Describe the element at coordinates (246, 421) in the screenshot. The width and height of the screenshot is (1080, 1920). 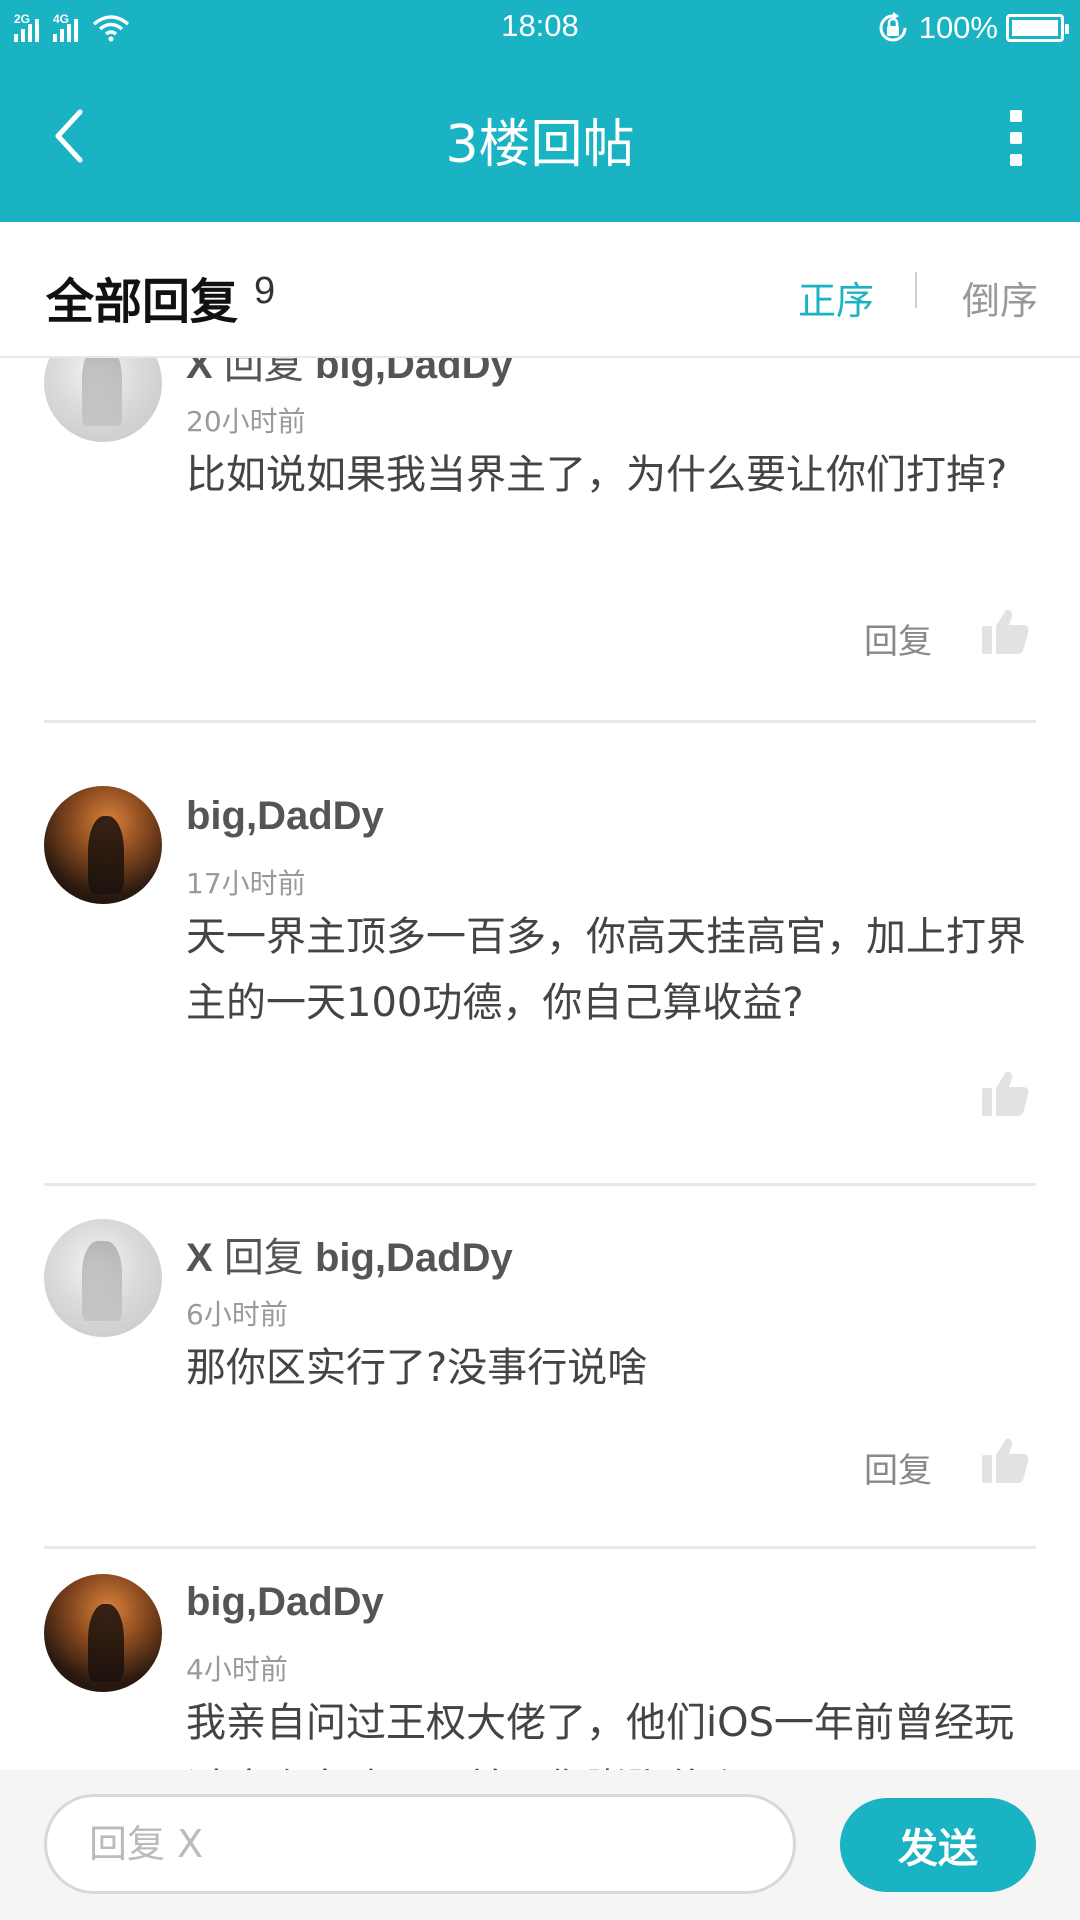
I see `reply-time: 20小时前` at that location.